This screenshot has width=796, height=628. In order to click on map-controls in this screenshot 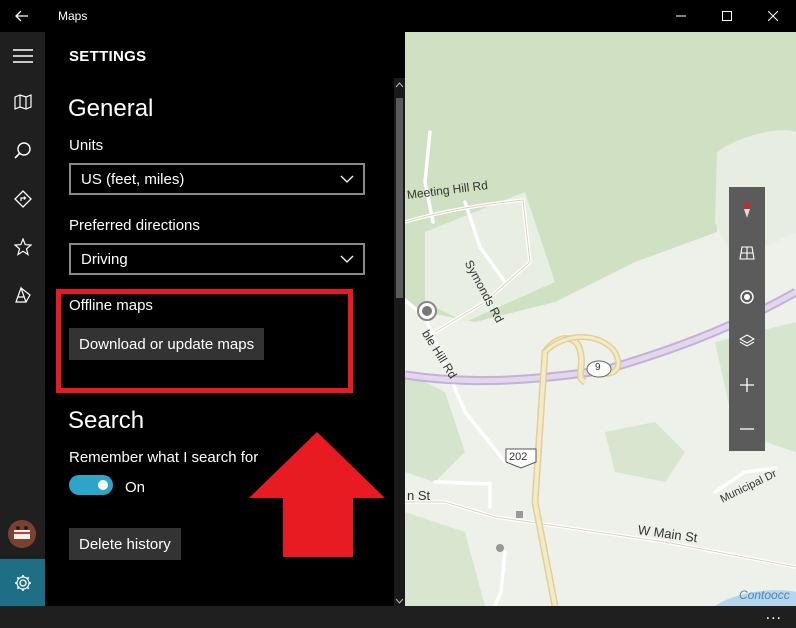, I will do `click(747, 319)`.